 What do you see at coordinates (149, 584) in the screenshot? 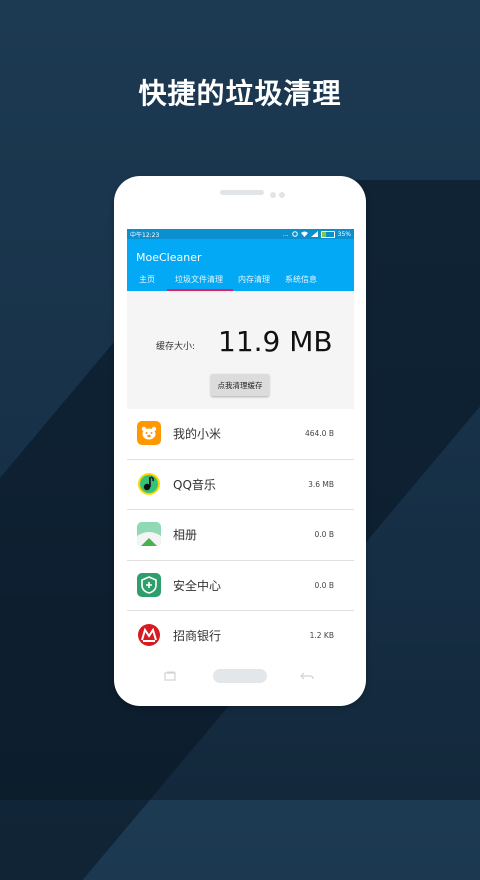
I see `security-center-icon` at bounding box center [149, 584].